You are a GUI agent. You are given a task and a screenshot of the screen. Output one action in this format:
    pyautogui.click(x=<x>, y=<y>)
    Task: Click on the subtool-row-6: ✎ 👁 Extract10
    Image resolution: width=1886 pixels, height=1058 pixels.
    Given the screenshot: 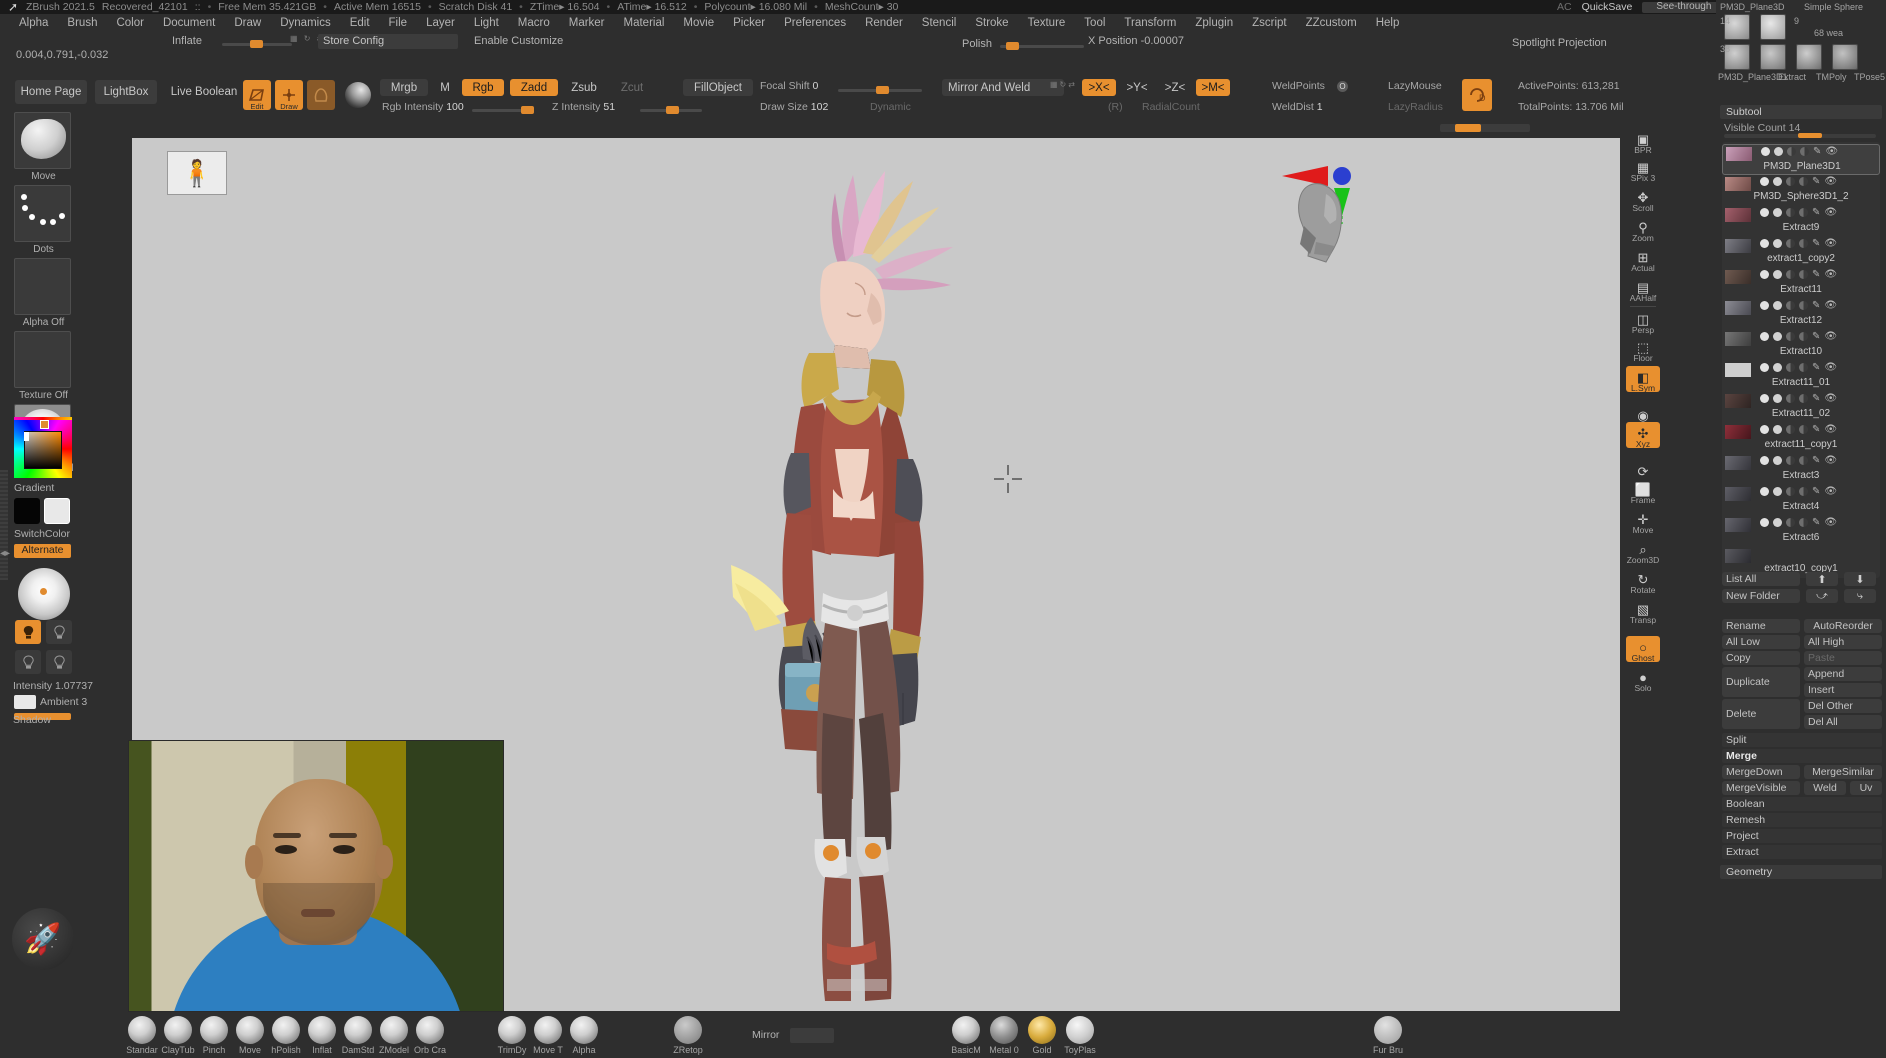 What is the action you would take?
    pyautogui.click(x=1801, y=345)
    